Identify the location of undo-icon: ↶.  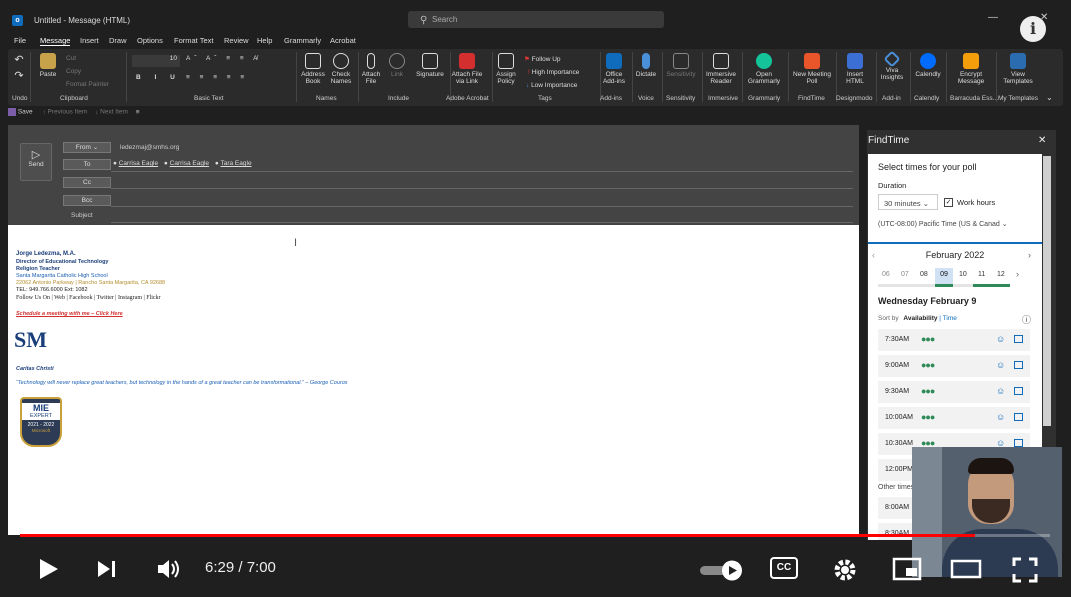
(19, 59).